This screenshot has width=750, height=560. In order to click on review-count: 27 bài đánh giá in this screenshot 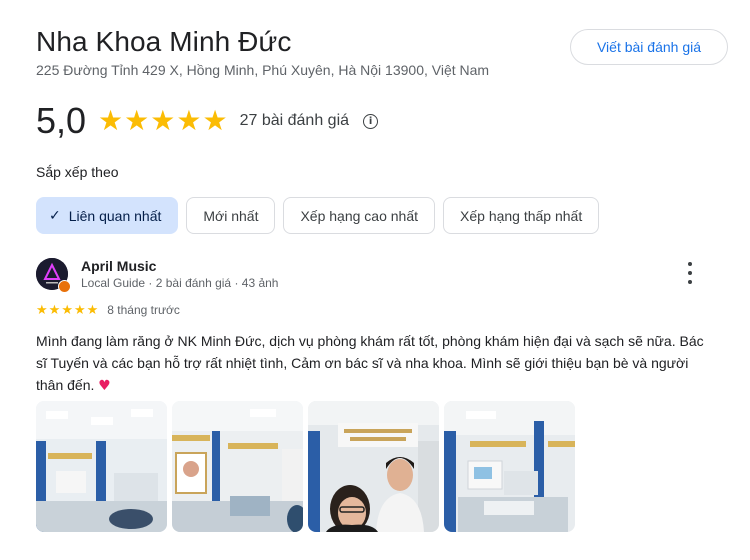, I will do `click(294, 120)`.